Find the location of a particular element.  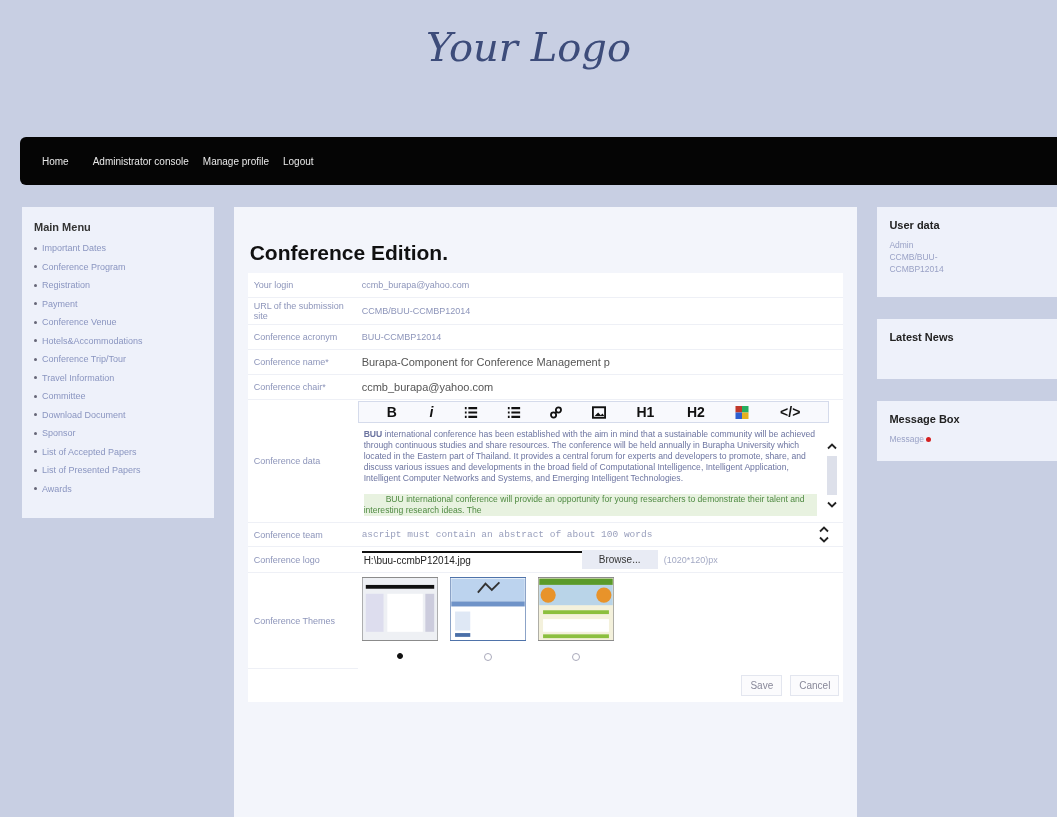

field-value: BUU-CCMBP12014 is located at coordinates (401, 337).